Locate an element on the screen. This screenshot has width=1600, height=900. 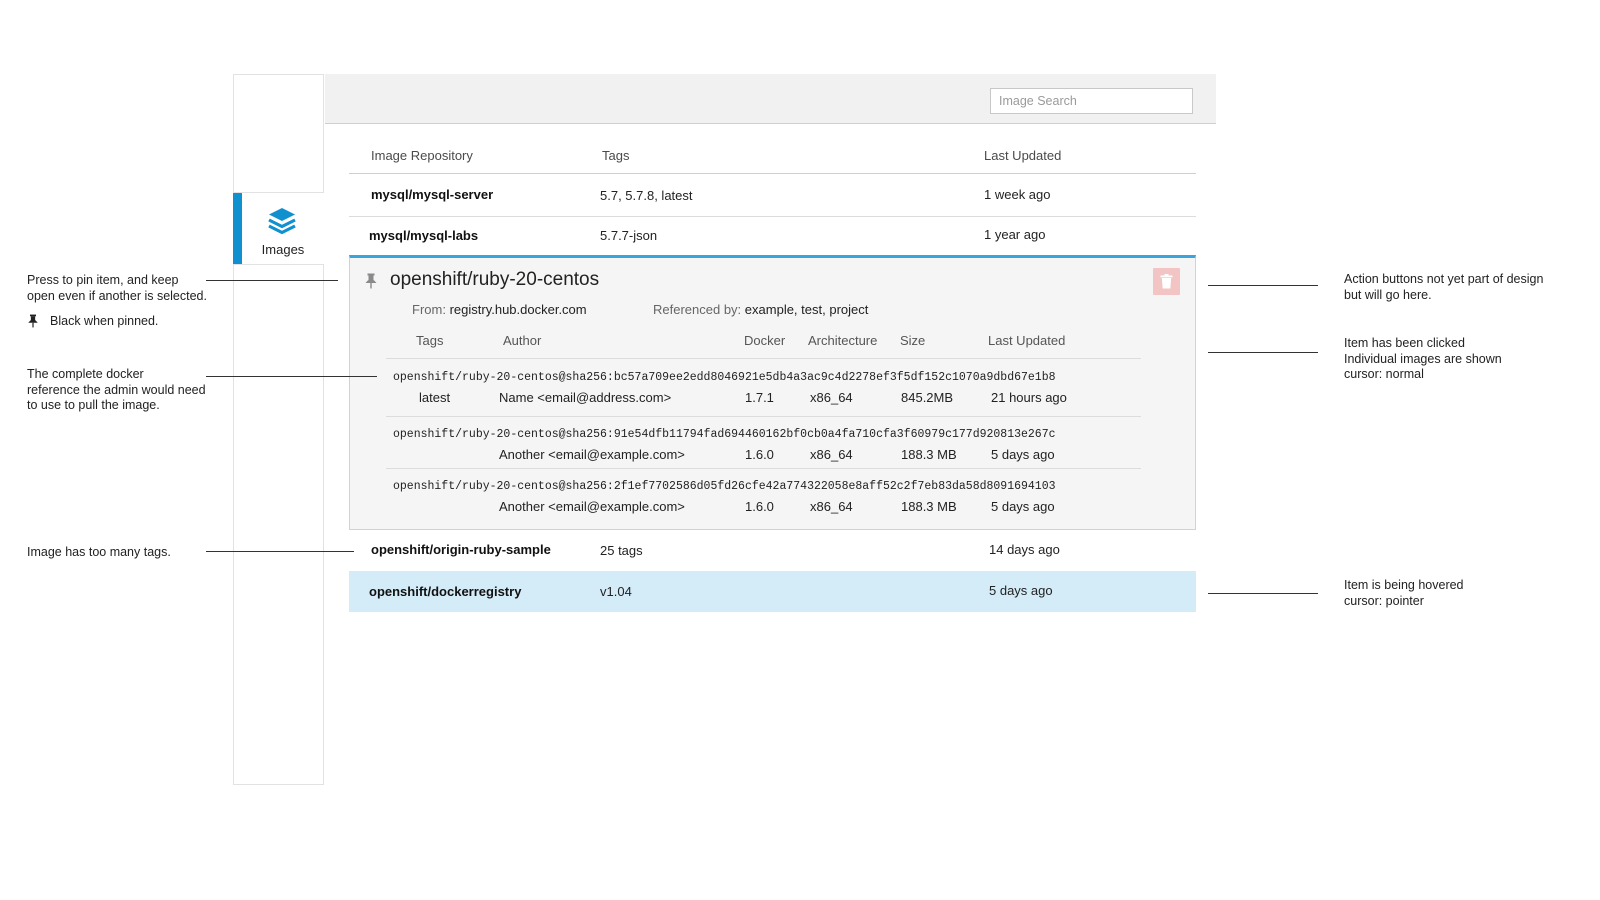
repository-tags: 5.7, 5.7.8, latest is located at coordinates (646, 195).